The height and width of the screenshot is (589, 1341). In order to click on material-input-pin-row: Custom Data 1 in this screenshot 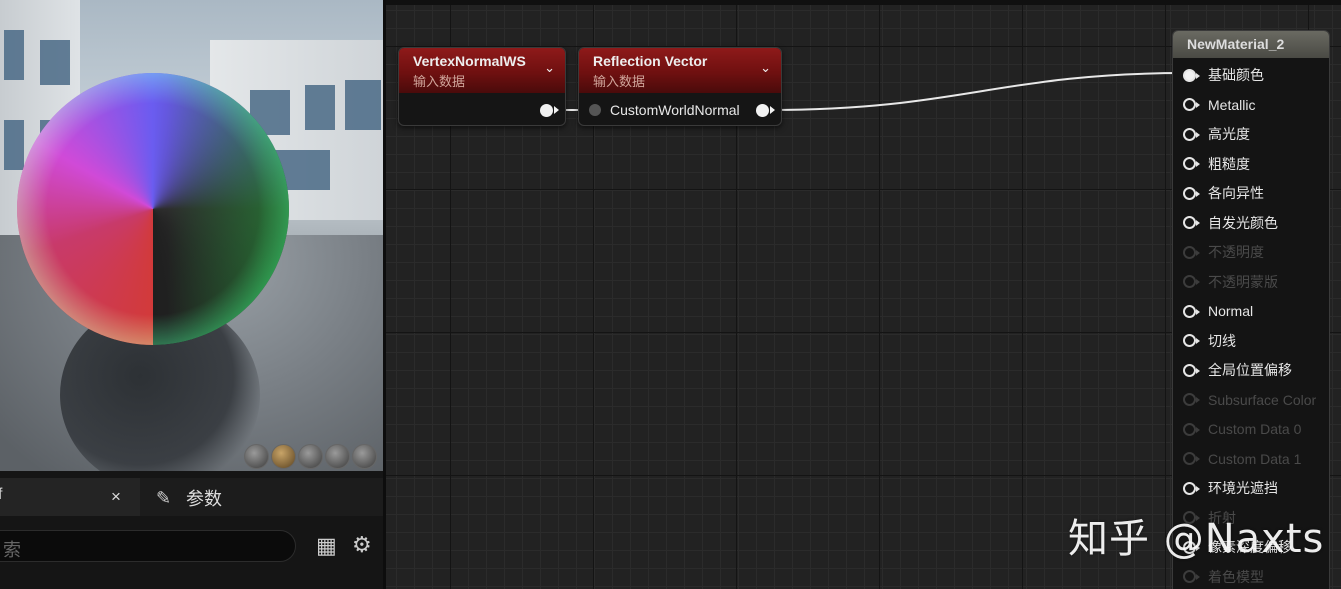, I will do `click(1242, 459)`.